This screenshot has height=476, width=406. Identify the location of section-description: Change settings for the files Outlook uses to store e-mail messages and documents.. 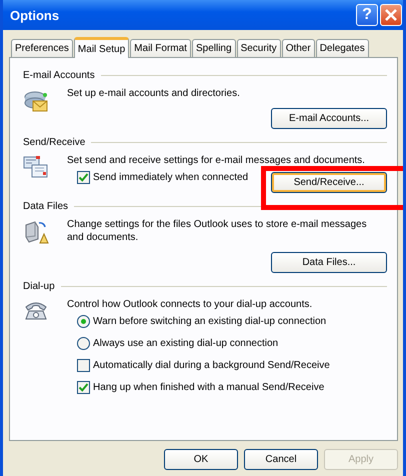
(217, 231).